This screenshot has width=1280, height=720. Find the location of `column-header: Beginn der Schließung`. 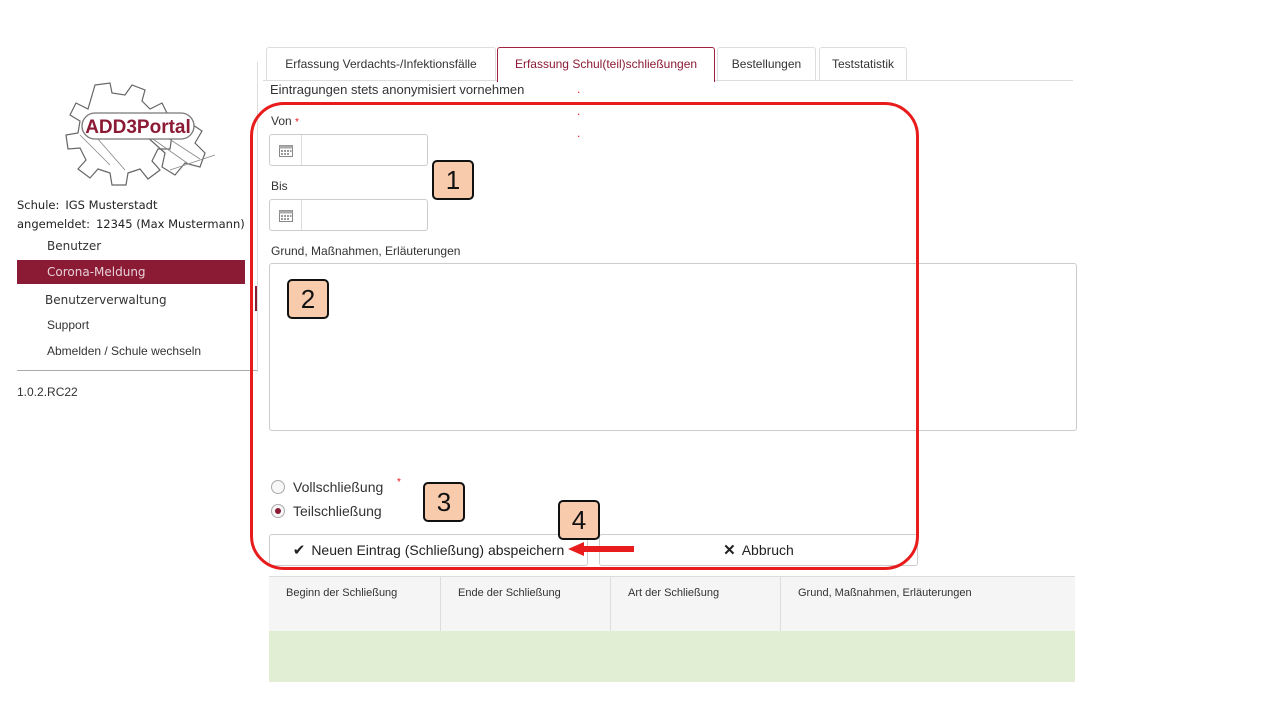

column-header: Beginn der Schließung is located at coordinates (355, 604).